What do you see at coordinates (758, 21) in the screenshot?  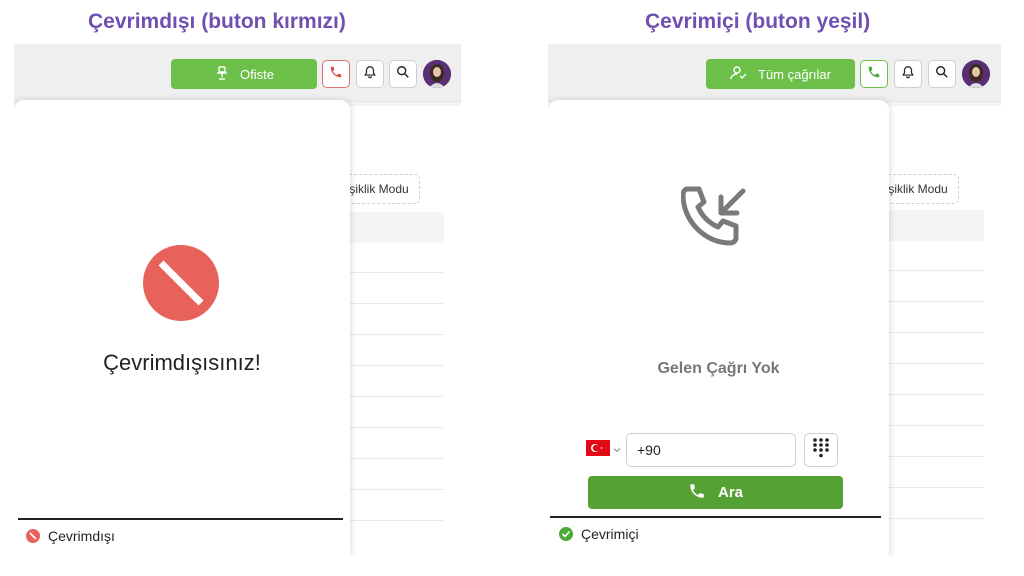 I see `online-caption: Çevrimiçi (buton yeşil)` at bounding box center [758, 21].